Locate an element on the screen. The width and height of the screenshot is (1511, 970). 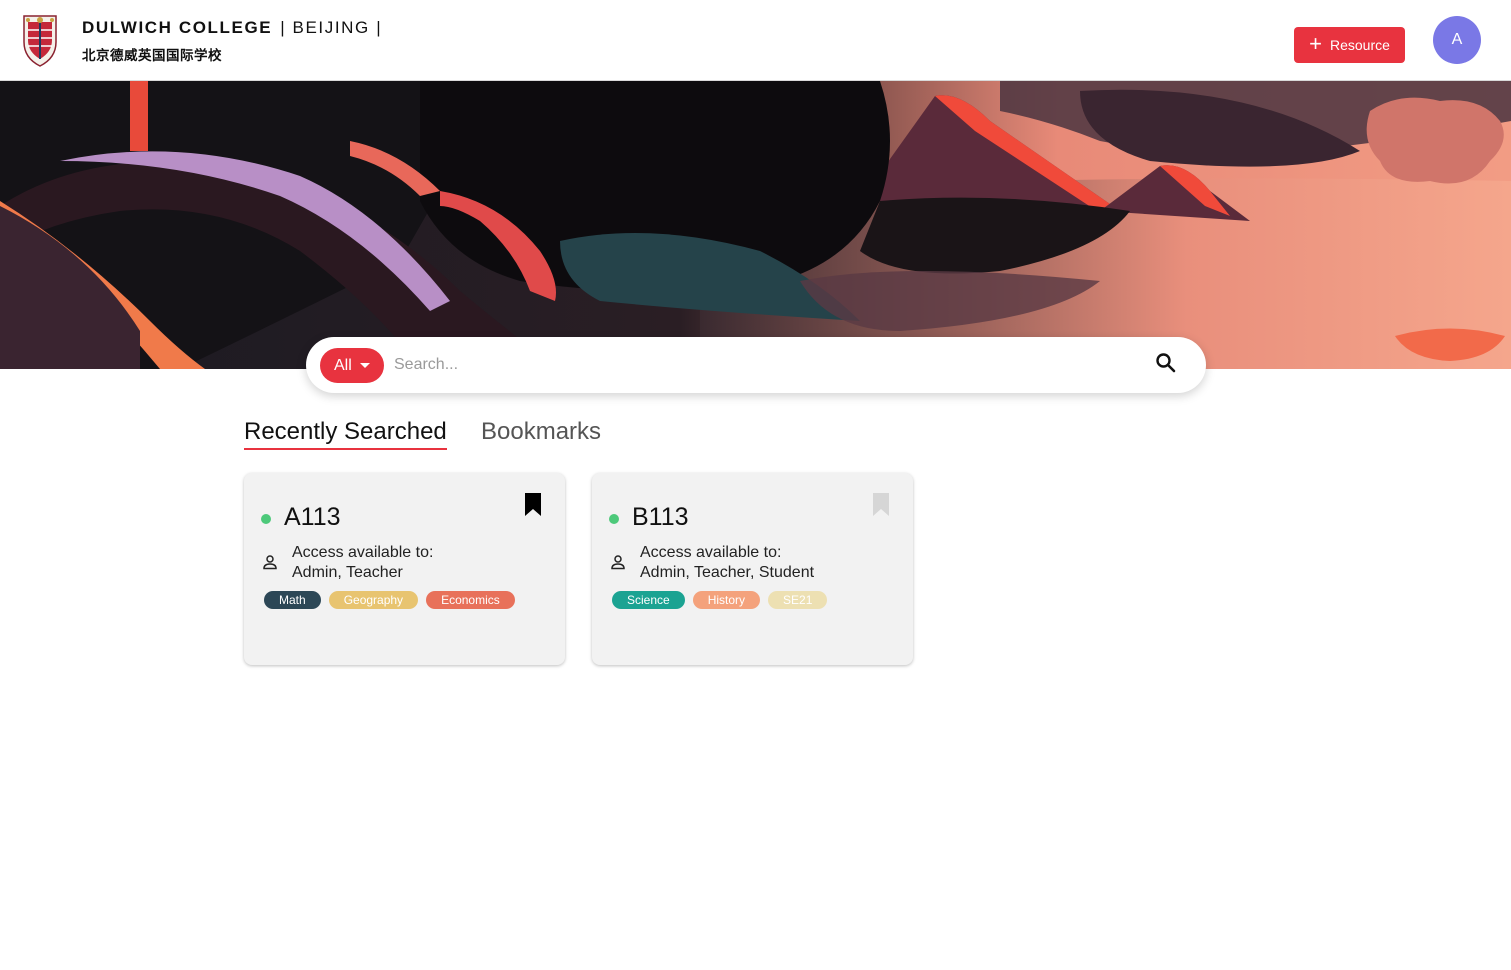
access-roles: Admin, Teacher is located at coordinates (347, 572).